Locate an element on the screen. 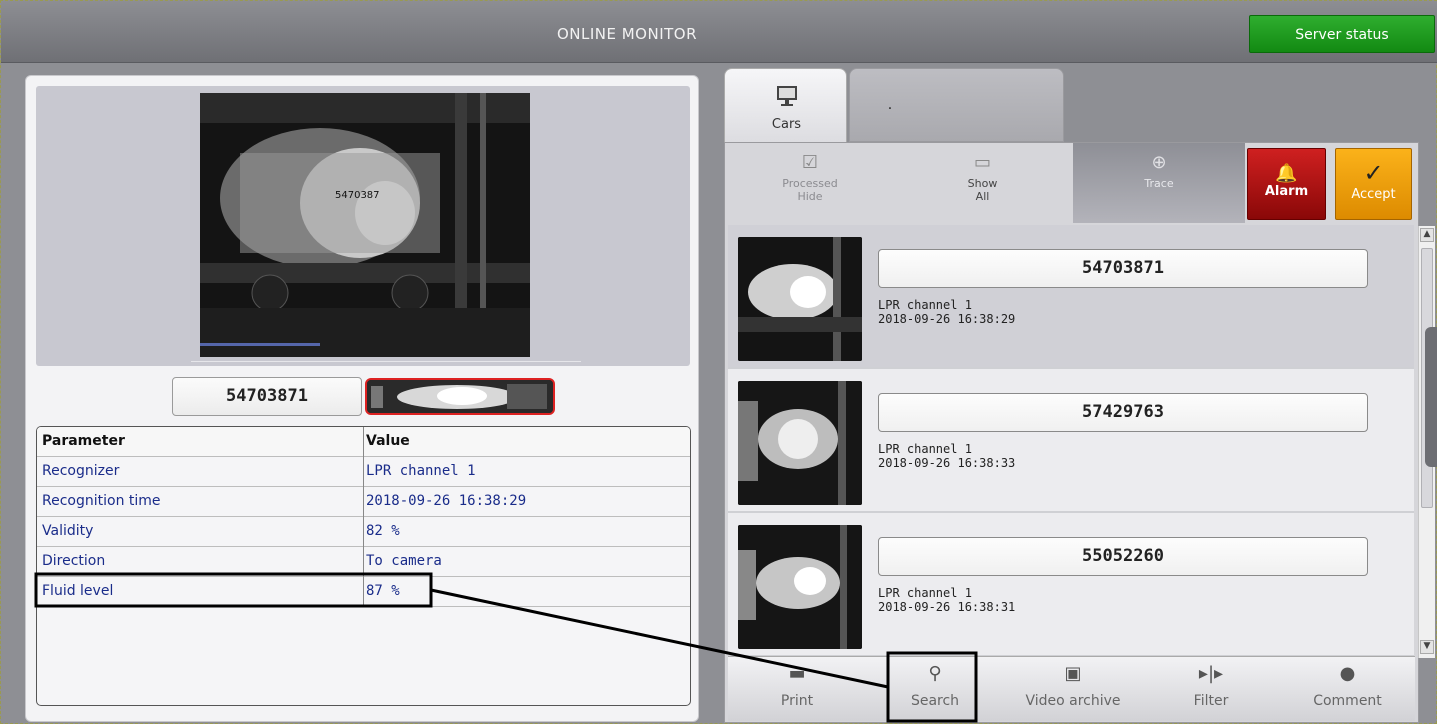 Image resolution: width=1437 pixels, height=724 pixels. layout-icon: ▭ is located at coordinates (982, 162).